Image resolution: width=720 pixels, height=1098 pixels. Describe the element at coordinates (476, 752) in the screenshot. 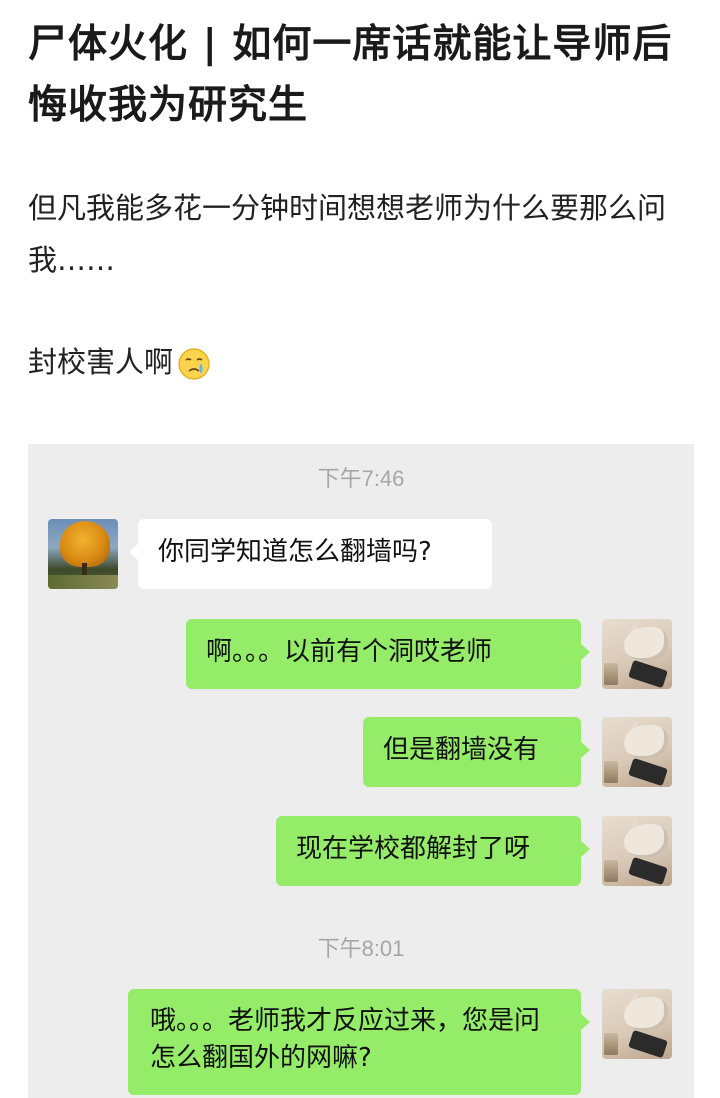

I see `message-bubble-outgoing: 但是翻墙没有` at that location.